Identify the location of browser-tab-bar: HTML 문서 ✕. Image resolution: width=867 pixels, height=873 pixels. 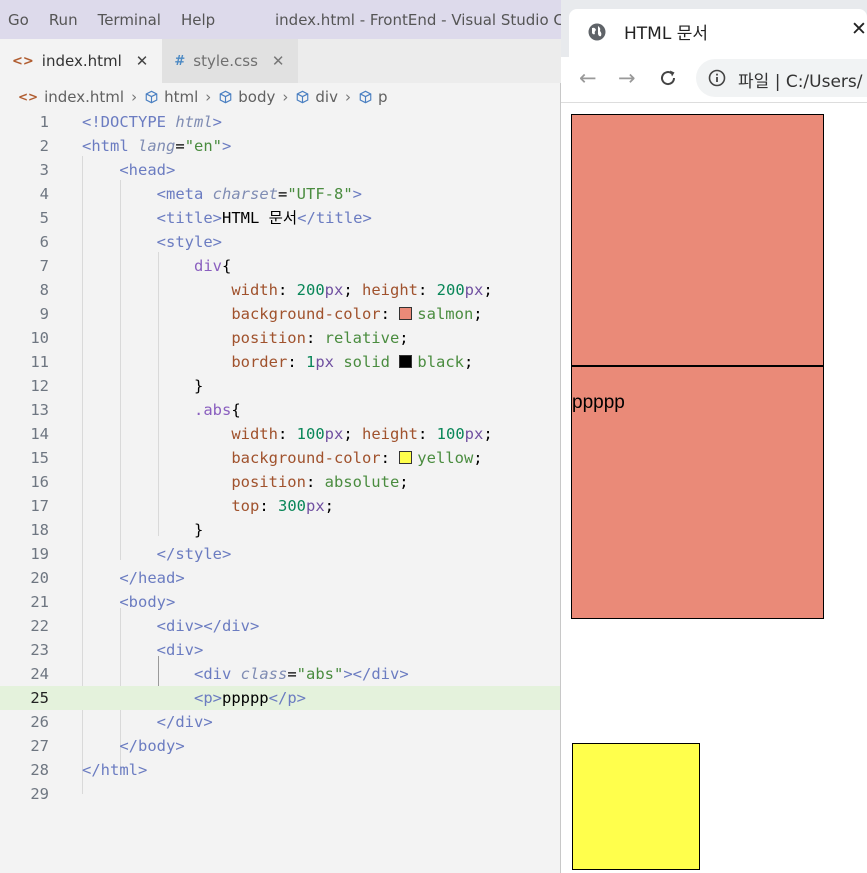
(714, 28).